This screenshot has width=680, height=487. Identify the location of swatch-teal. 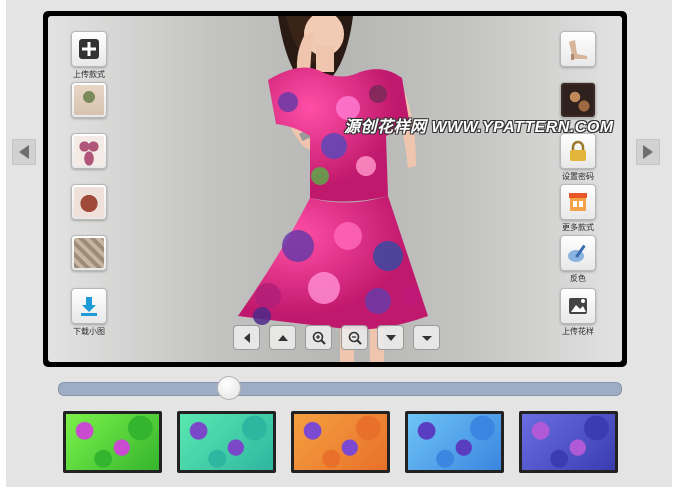
(226, 442).